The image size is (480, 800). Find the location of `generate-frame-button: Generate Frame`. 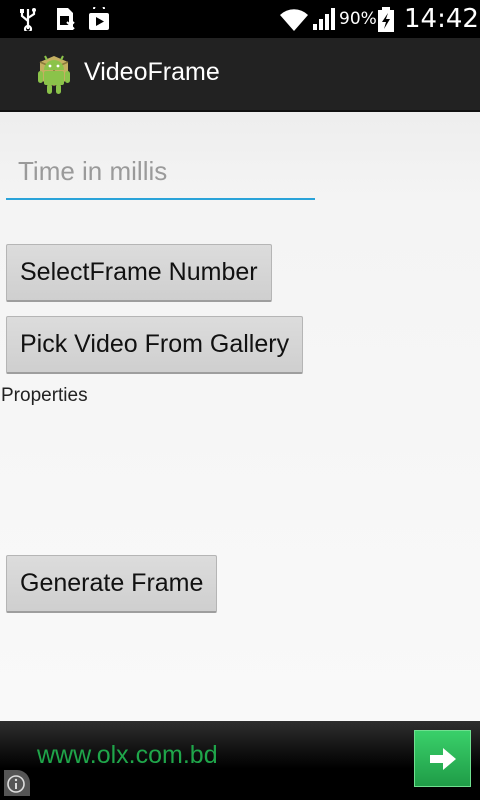

generate-frame-button: Generate Frame is located at coordinates (112, 584).